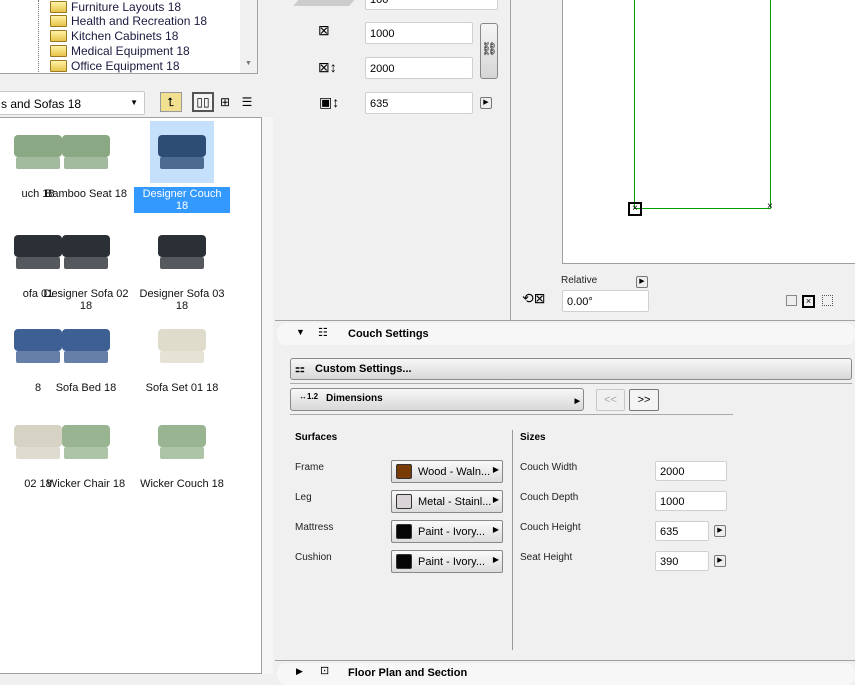 The image size is (855, 685). I want to click on tree-item-label: Medical Equipment 18, so click(130, 51).